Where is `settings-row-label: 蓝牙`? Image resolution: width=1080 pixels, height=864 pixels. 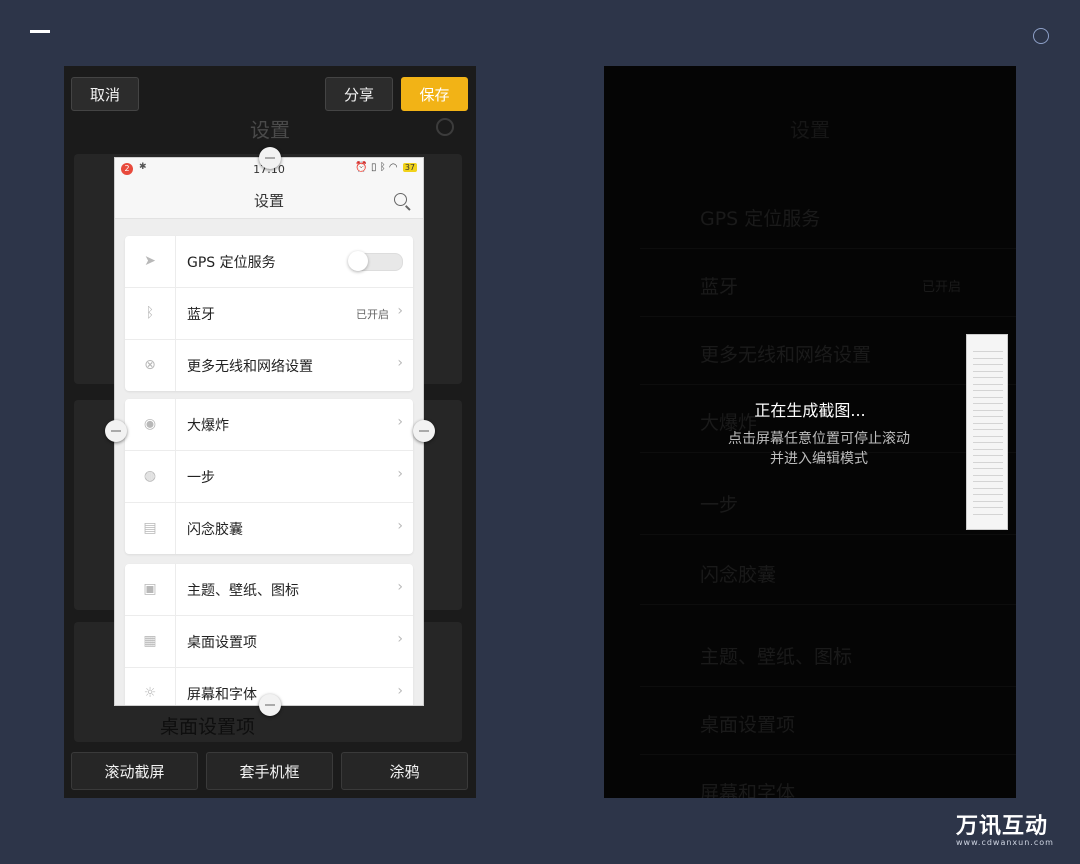 settings-row-label: 蓝牙 is located at coordinates (201, 315).